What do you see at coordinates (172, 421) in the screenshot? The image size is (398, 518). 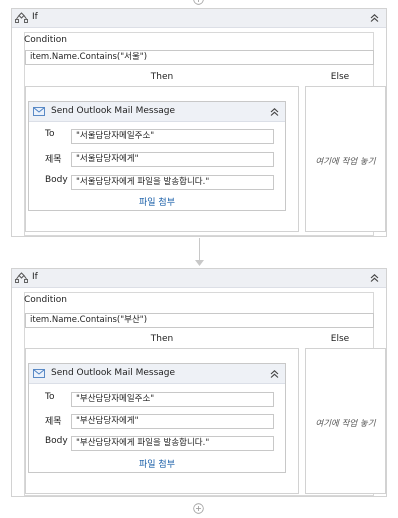 I see `subject-input: "부산담당자에게"` at bounding box center [172, 421].